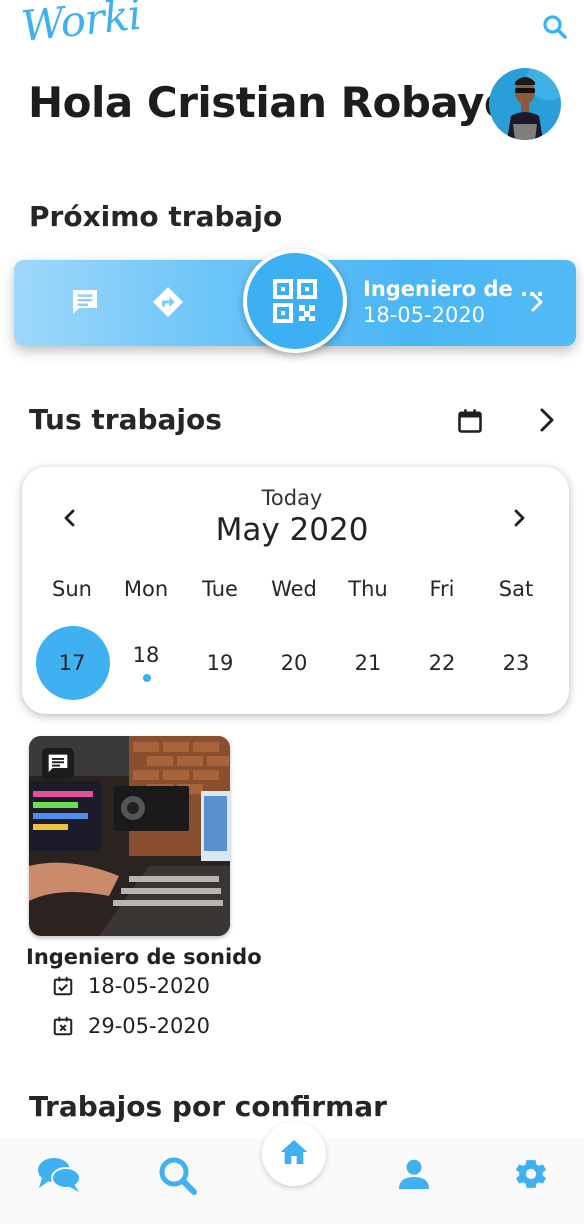  Describe the element at coordinates (144, 957) in the screenshot. I see `job-name: Ingeniero de sonido` at that location.